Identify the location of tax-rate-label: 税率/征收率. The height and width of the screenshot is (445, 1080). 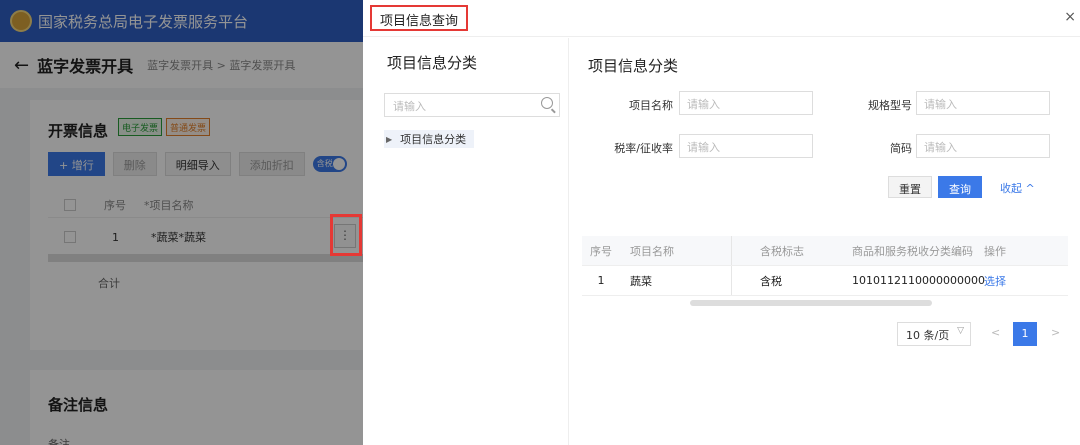
(643, 148).